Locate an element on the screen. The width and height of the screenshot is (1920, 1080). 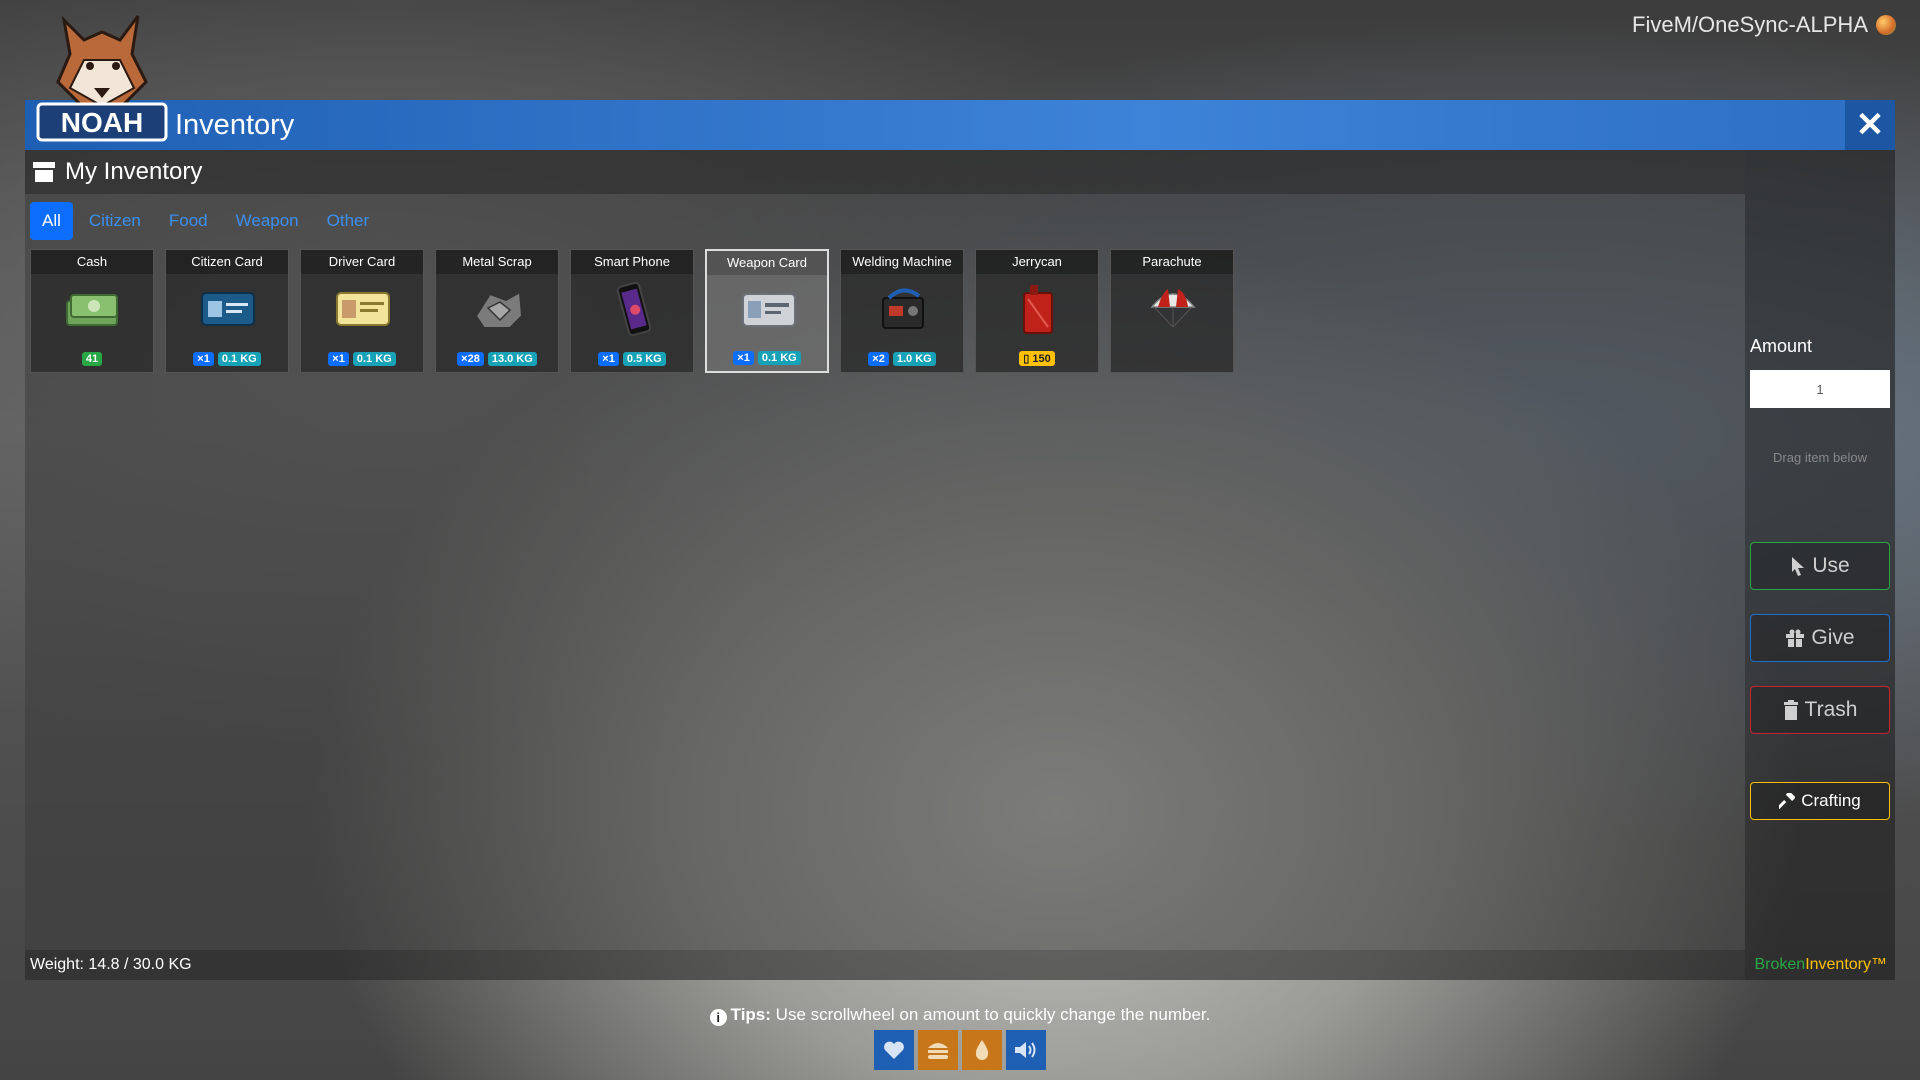
server-label: FiveM/OneSync-ALPHA is located at coordinates (1750, 24).